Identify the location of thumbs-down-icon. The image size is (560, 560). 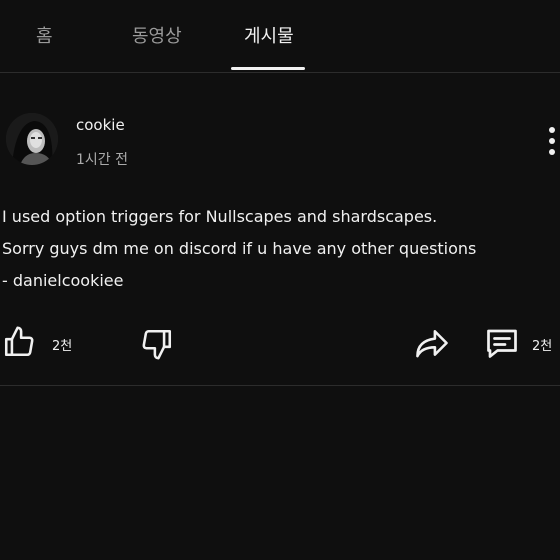
(157, 344).